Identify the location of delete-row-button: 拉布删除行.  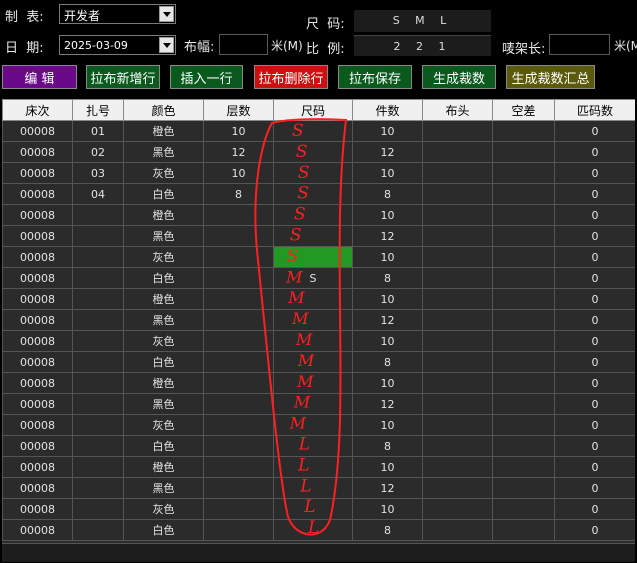
(291, 77).